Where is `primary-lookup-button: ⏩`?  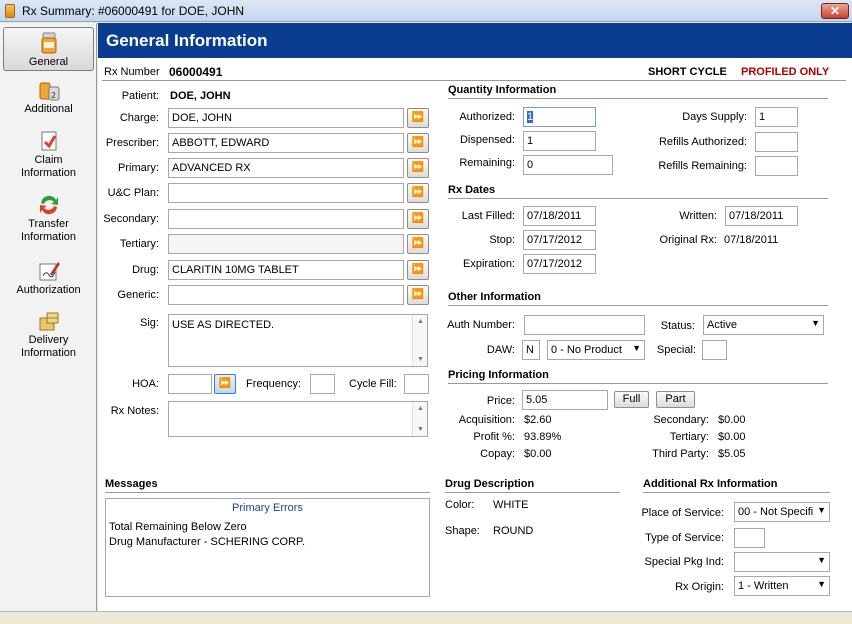 primary-lookup-button: ⏩ is located at coordinates (418, 168).